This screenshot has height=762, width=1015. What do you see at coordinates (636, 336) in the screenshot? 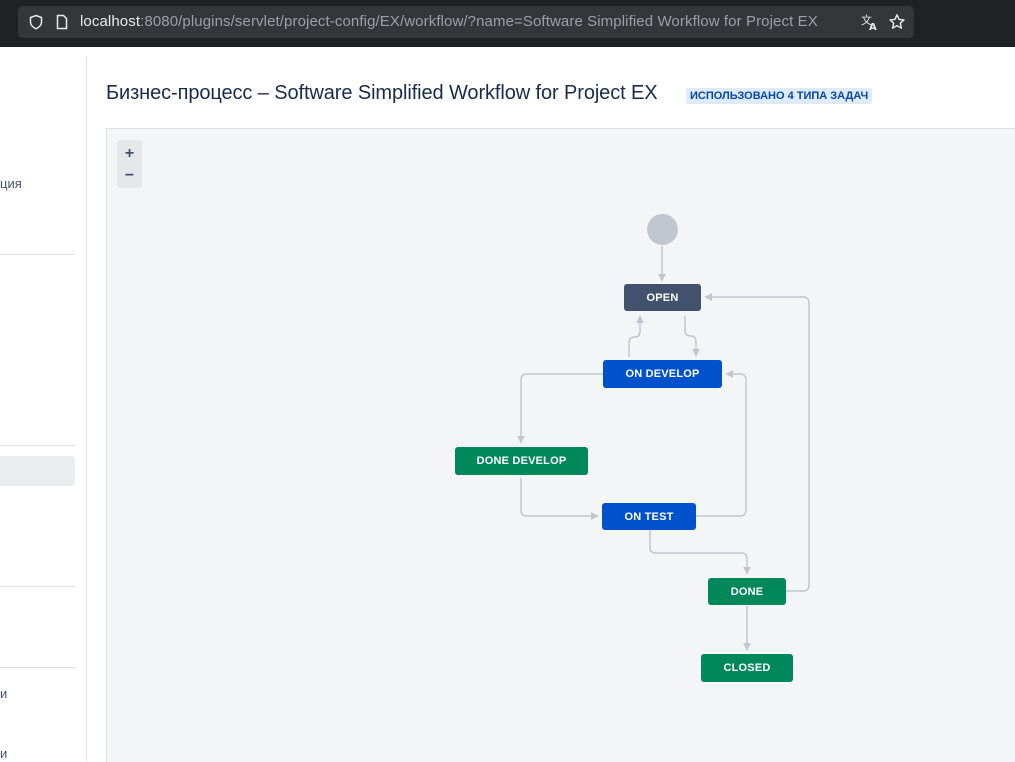
I see `transition-ondevelop-open` at bounding box center [636, 336].